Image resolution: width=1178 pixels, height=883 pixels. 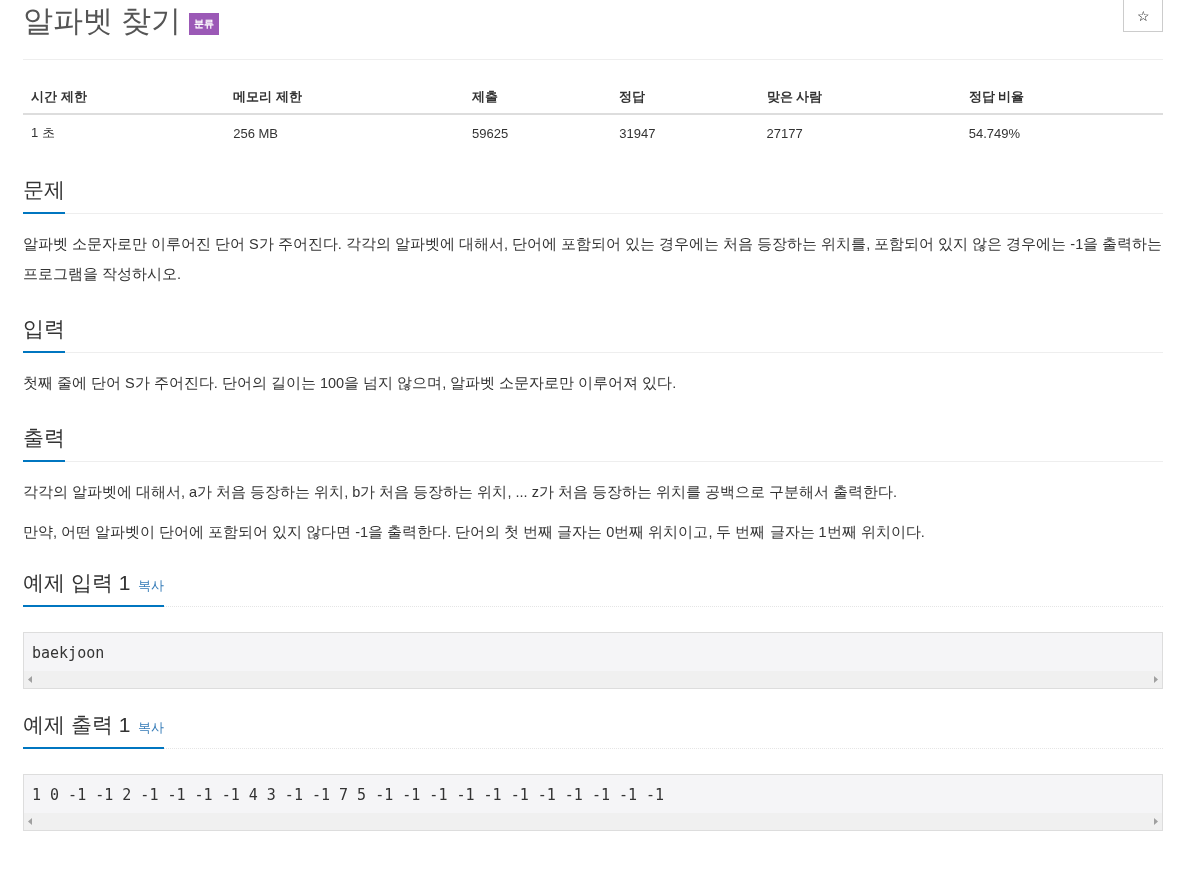 What do you see at coordinates (102, 21) in the screenshot?
I see `problem-title: 알파벳 찾기` at bounding box center [102, 21].